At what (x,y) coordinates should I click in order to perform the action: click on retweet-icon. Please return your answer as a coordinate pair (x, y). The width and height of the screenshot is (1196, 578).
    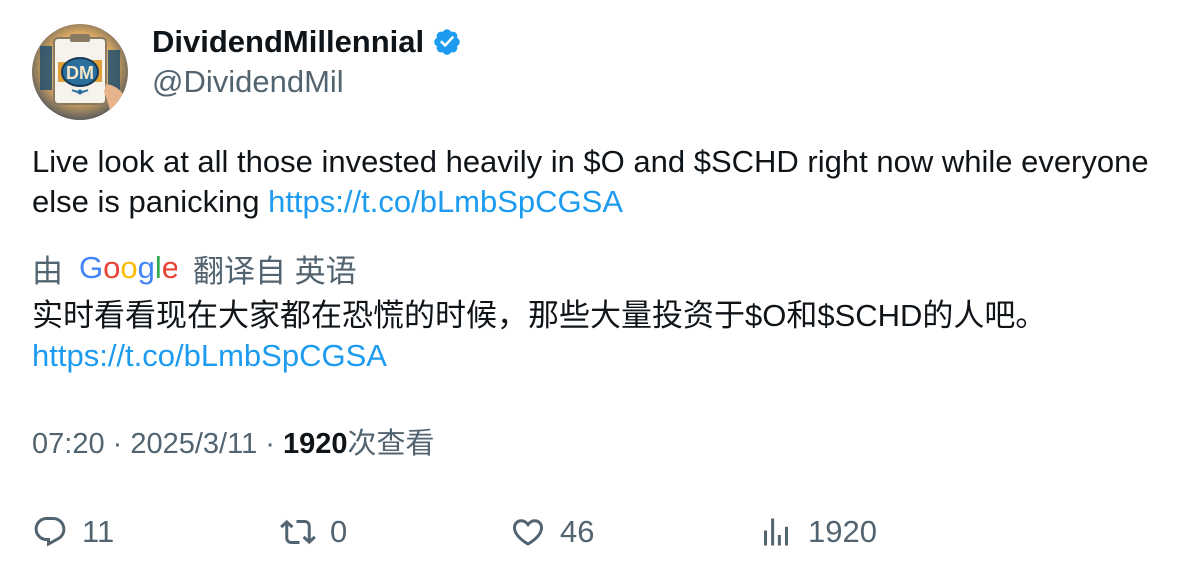
    Looking at the image, I should click on (298, 532).